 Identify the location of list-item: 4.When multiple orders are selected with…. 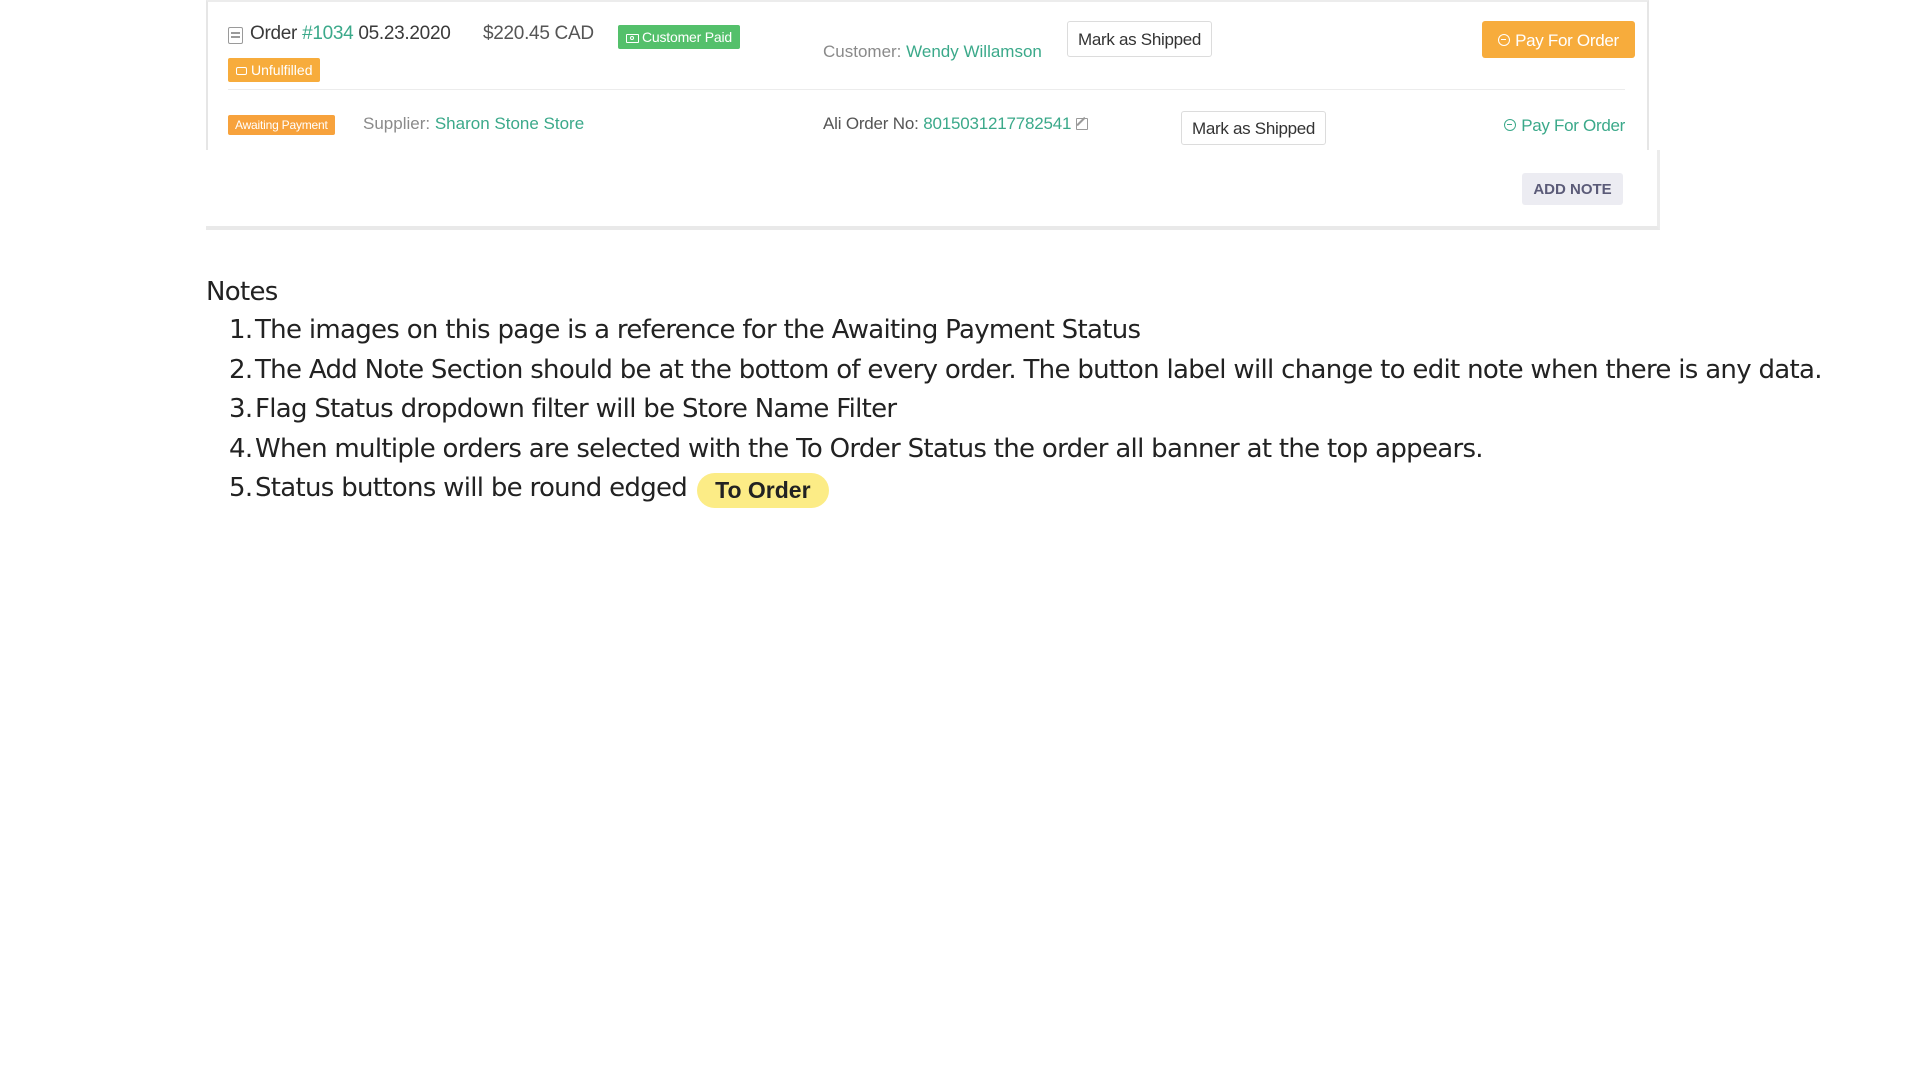
(856, 448).